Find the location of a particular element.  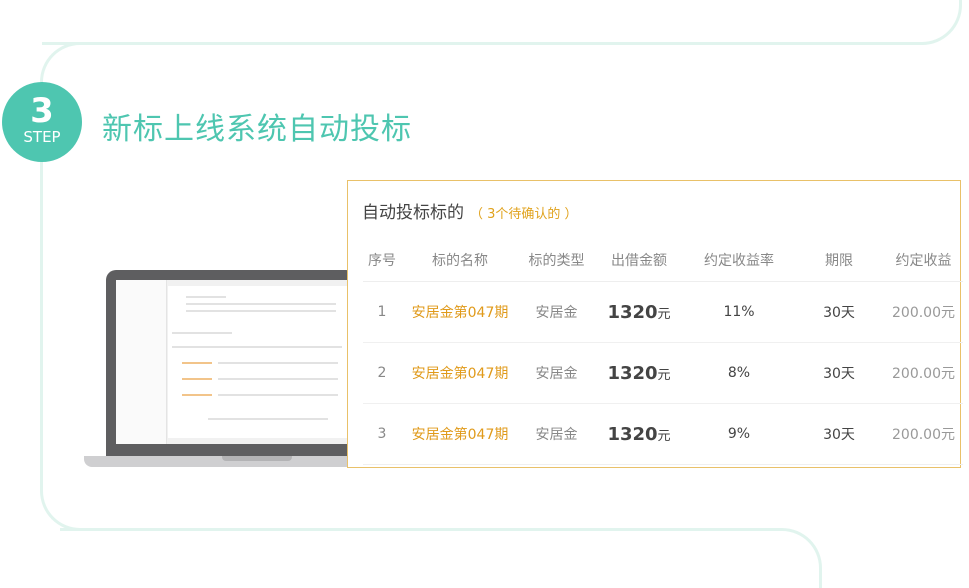

table-row: 2 安居金第047期 安居金 1320元 8% 30天 200.00元 is located at coordinates (663, 373).